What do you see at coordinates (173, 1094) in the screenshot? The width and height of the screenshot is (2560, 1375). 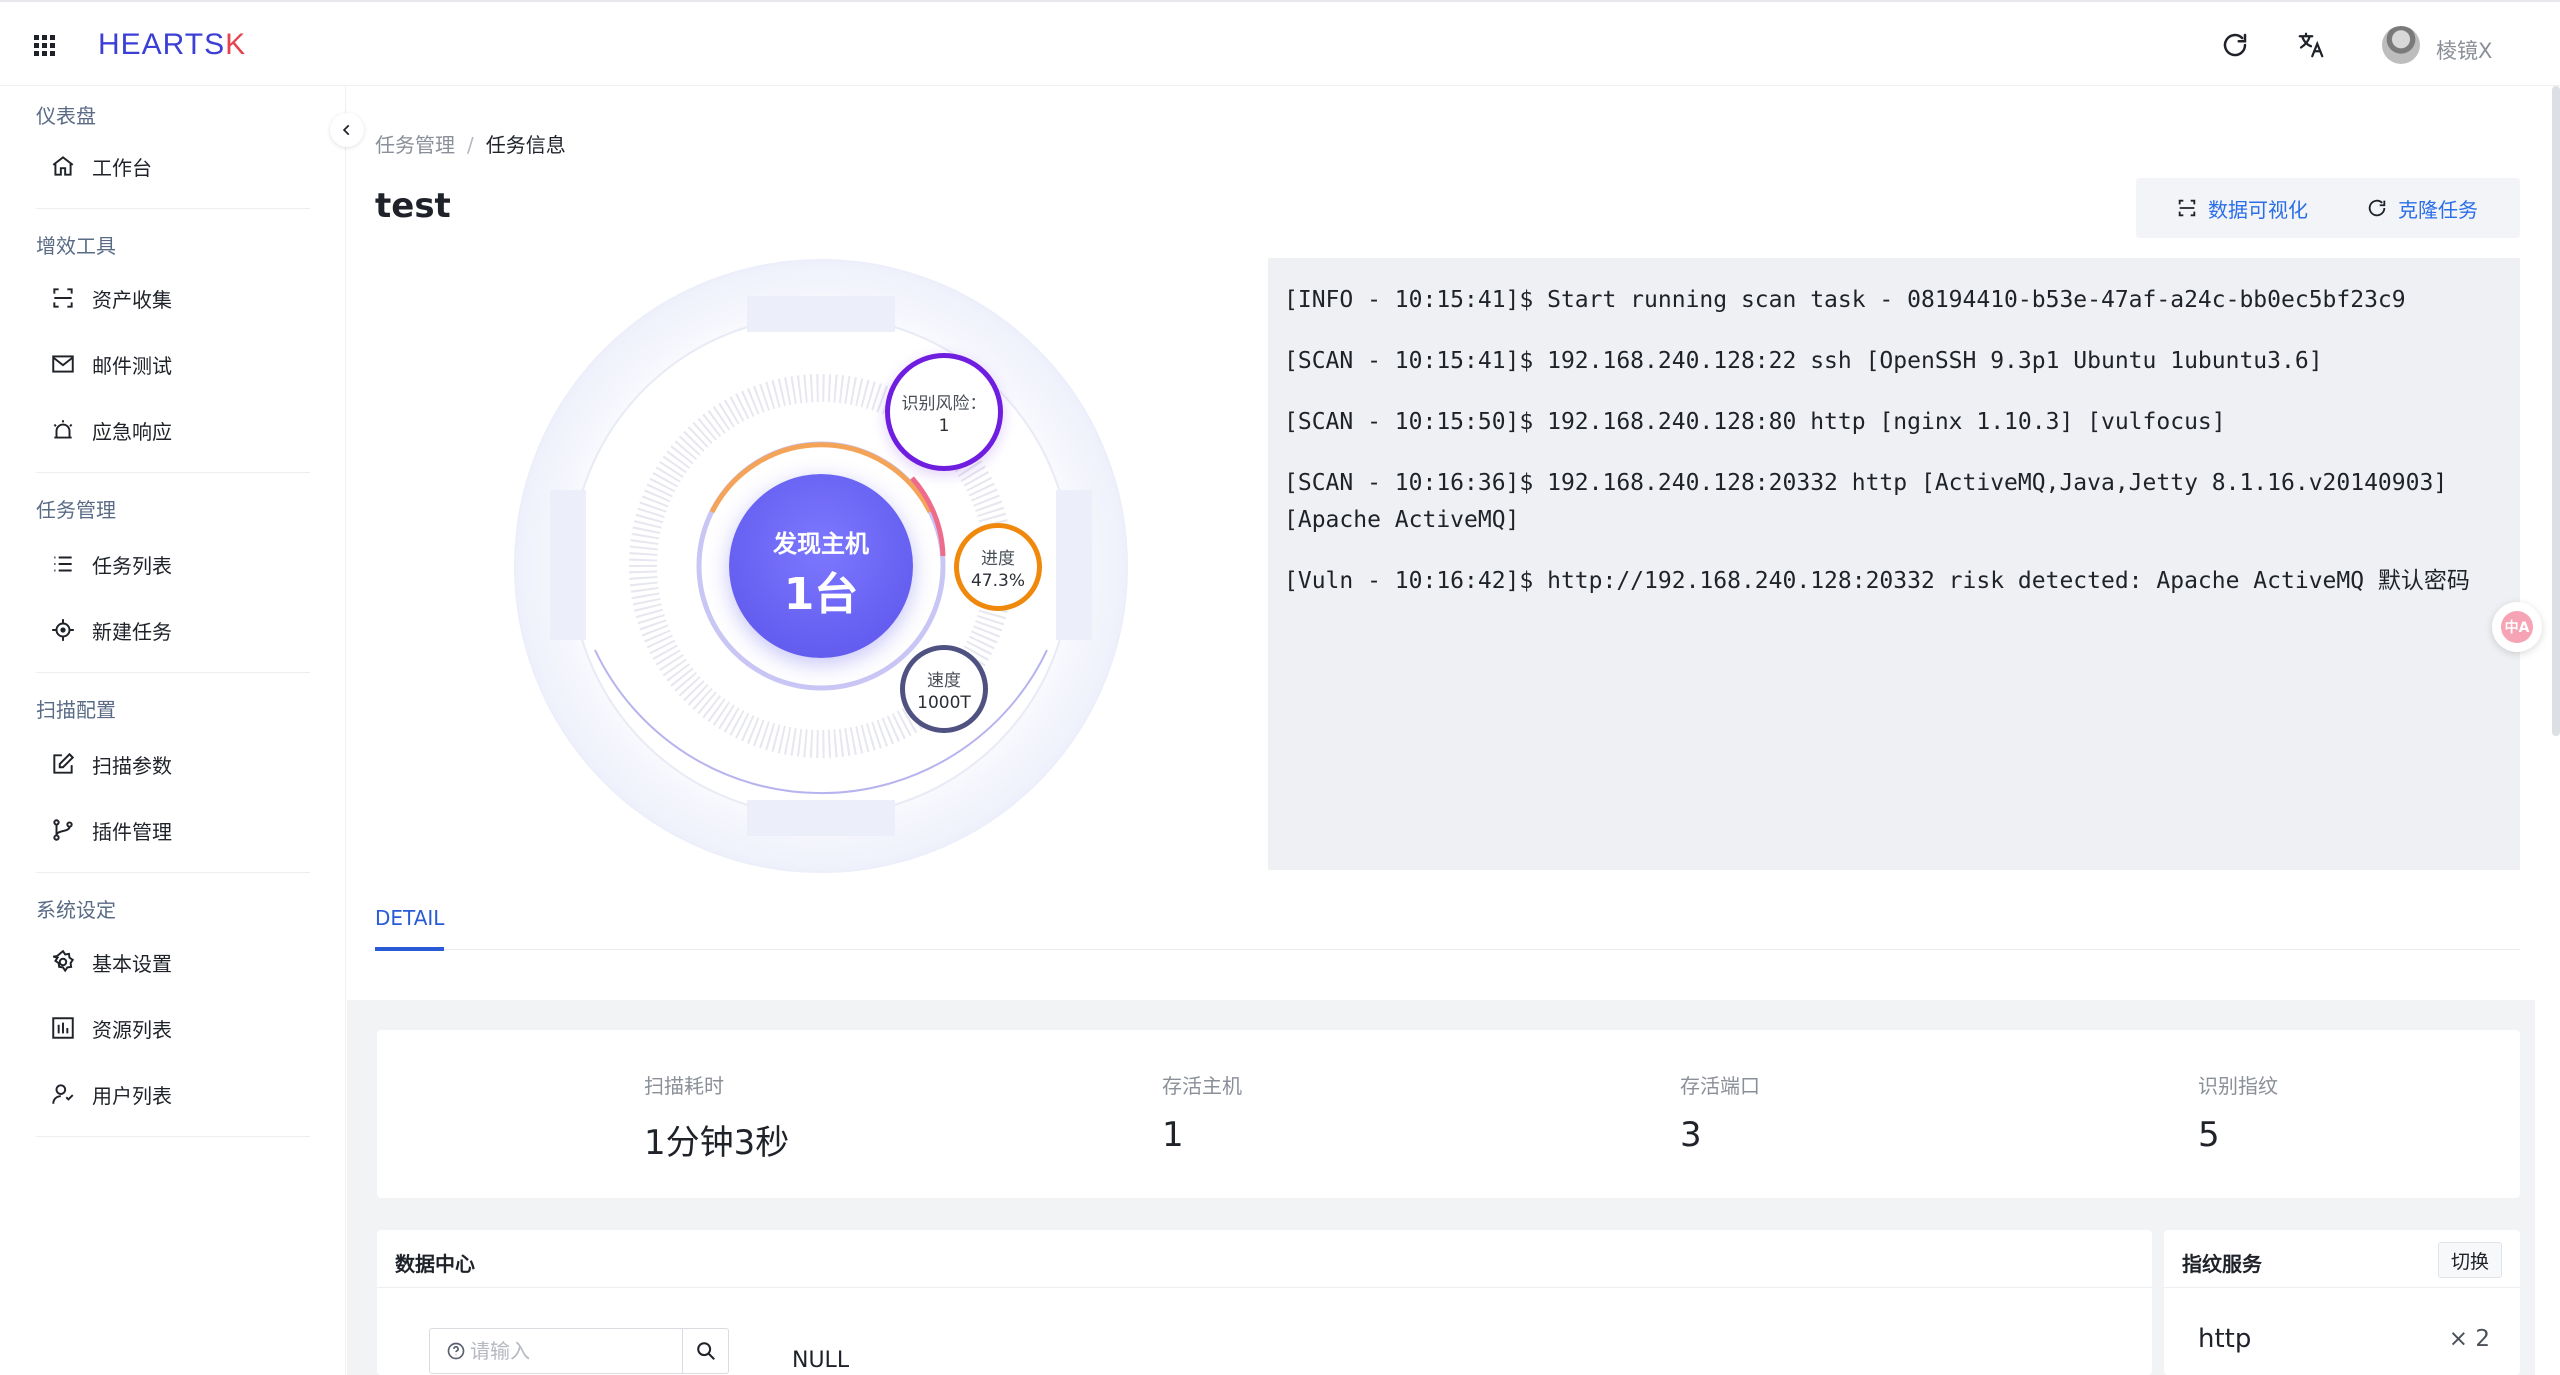 I see `sidebar-item-user-list: 用户列表` at bounding box center [173, 1094].